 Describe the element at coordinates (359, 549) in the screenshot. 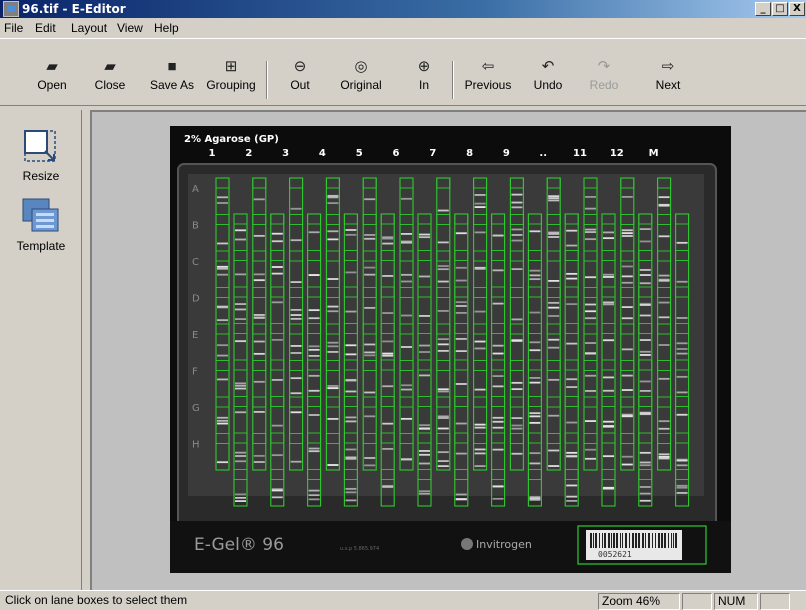

I see `gel-patent: u.s.p 5.865.974` at that location.